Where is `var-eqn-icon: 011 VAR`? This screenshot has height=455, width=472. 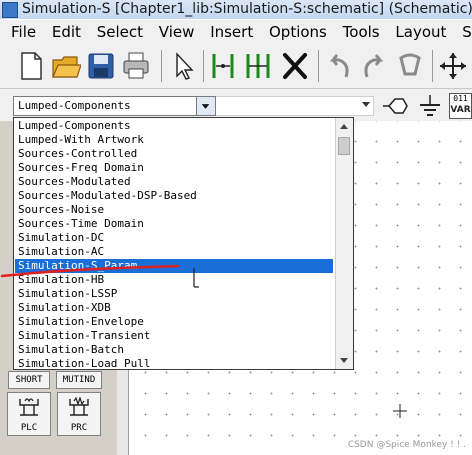 var-eqn-icon: 011 VAR is located at coordinates (460, 106).